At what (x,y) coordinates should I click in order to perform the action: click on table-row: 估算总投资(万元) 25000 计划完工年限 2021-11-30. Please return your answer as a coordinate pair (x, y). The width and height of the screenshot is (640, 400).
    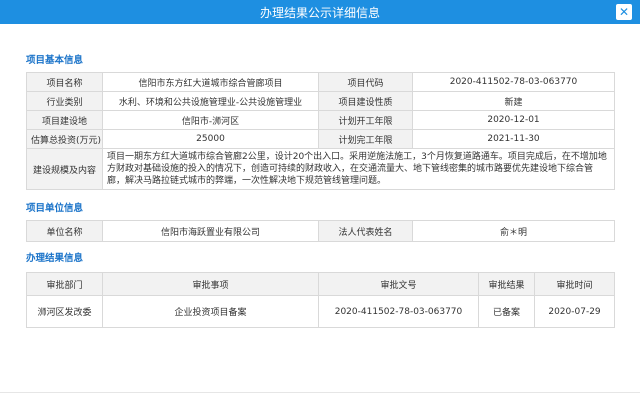
    Looking at the image, I should click on (320, 139).